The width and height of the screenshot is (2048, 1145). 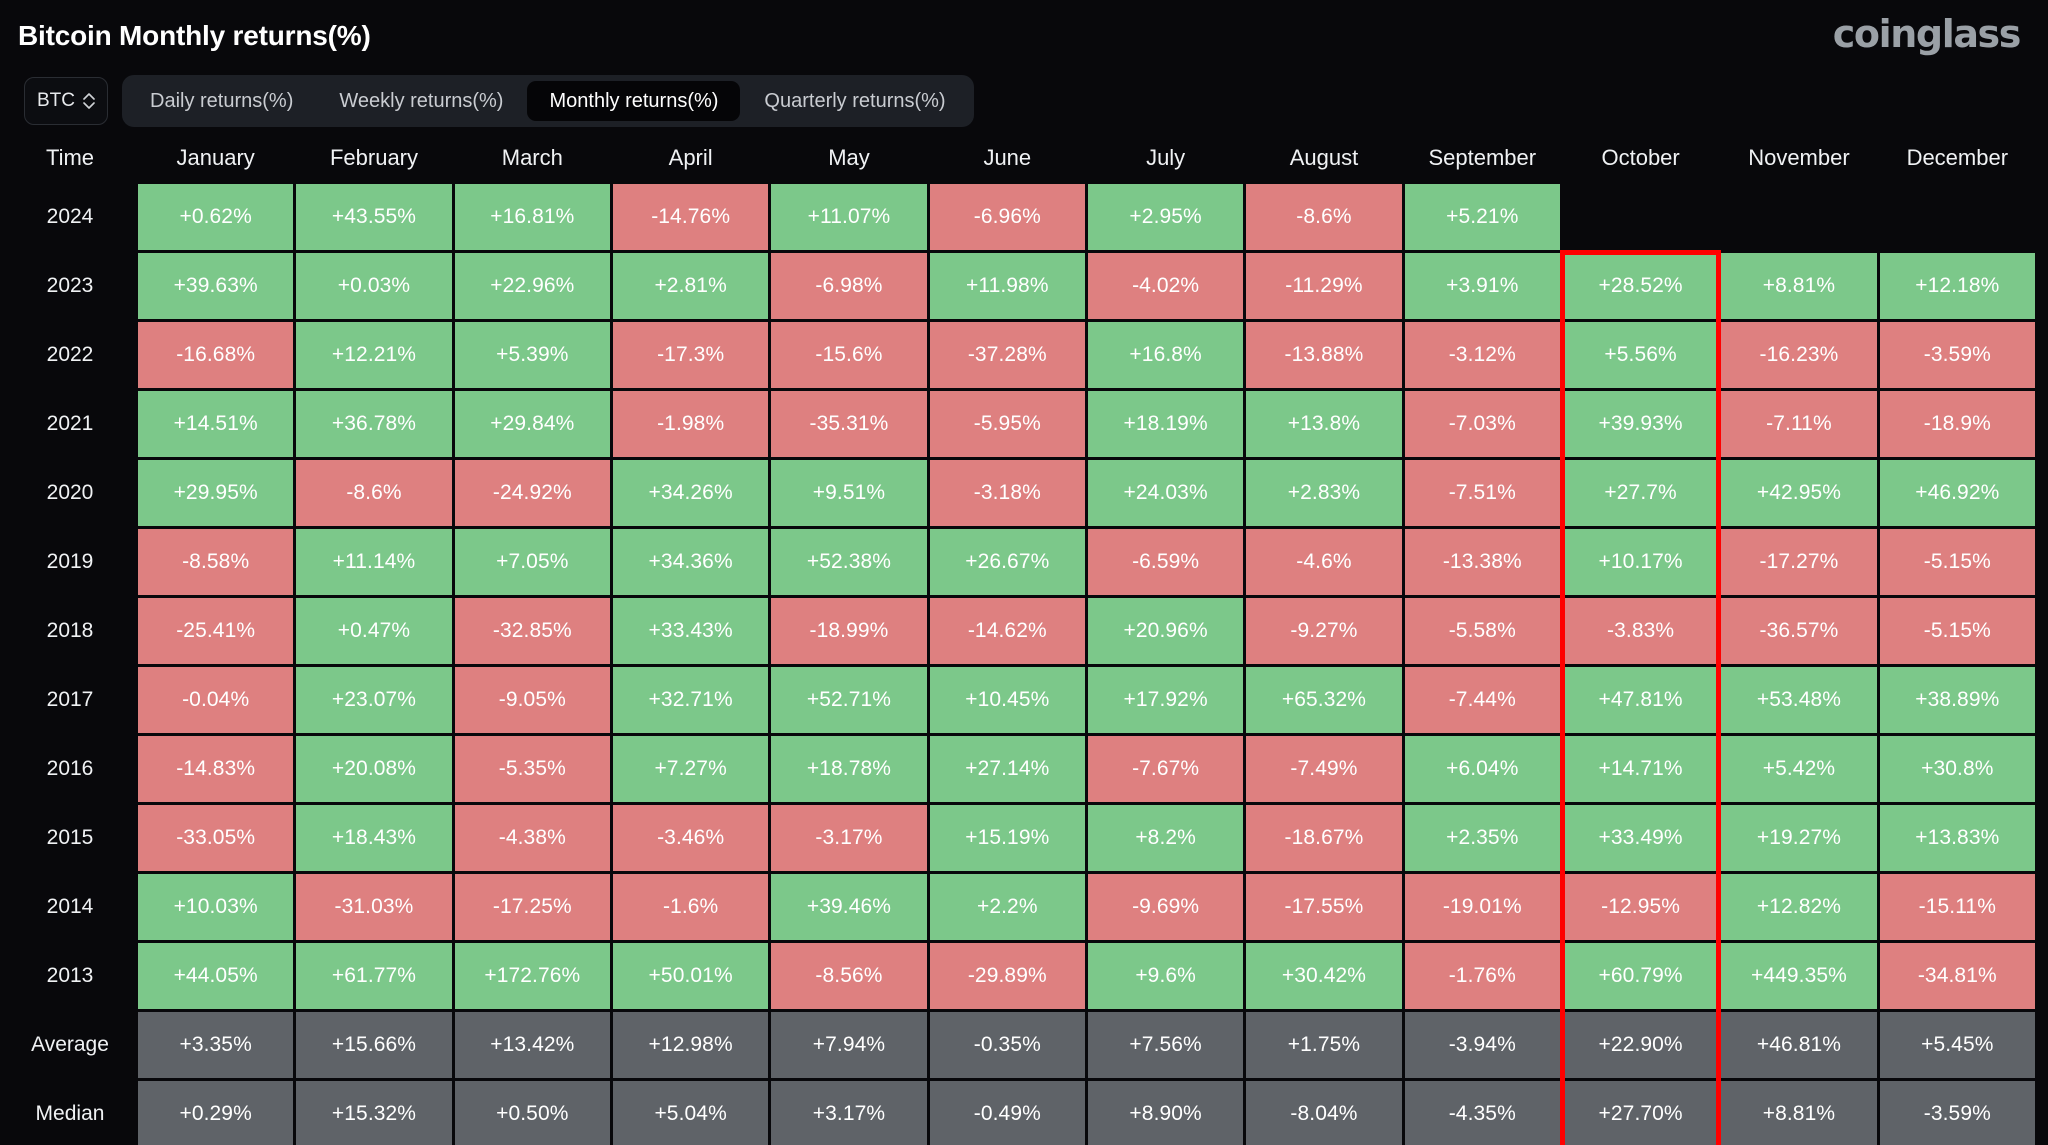 What do you see at coordinates (849, 1113) in the screenshot?
I see `cell-median-may: +3.17%` at bounding box center [849, 1113].